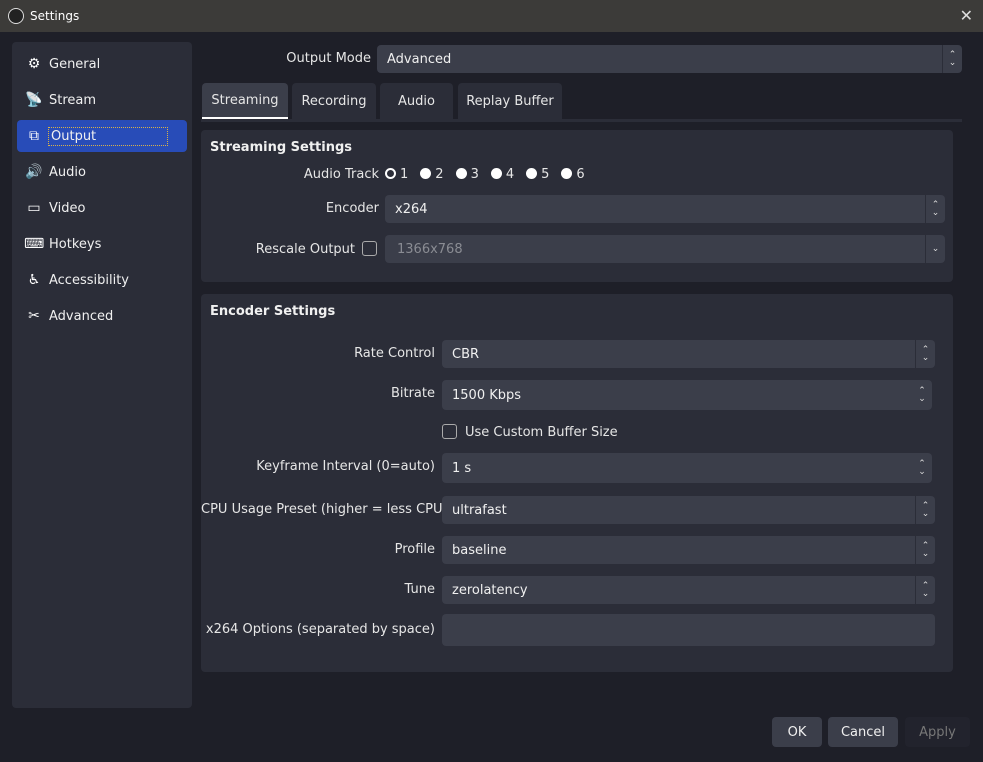 The height and width of the screenshot is (762, 983). Describe the element at coordinates (510, 174) in the screenshot. I see `audio-track-number: 4` at that location.